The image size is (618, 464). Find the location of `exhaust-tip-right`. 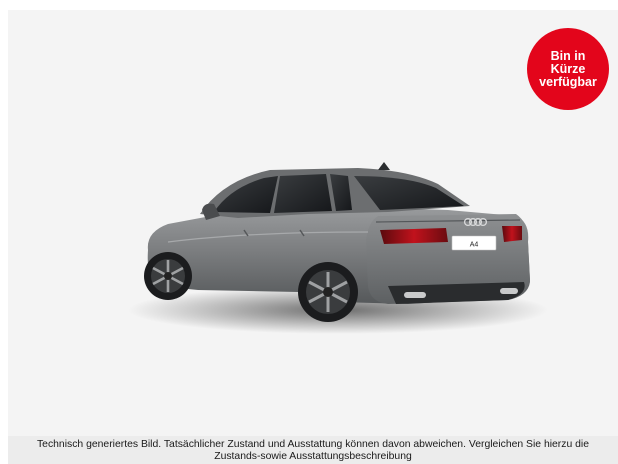

exhaust-tip-right is located at coordinates (509, 291).